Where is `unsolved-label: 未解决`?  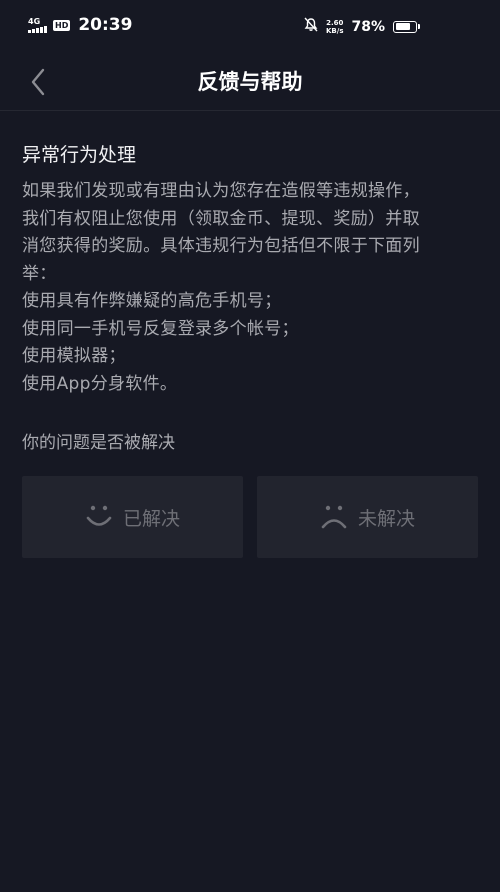 unsolved-label: 未解决 is located at coordinates (386, 518).